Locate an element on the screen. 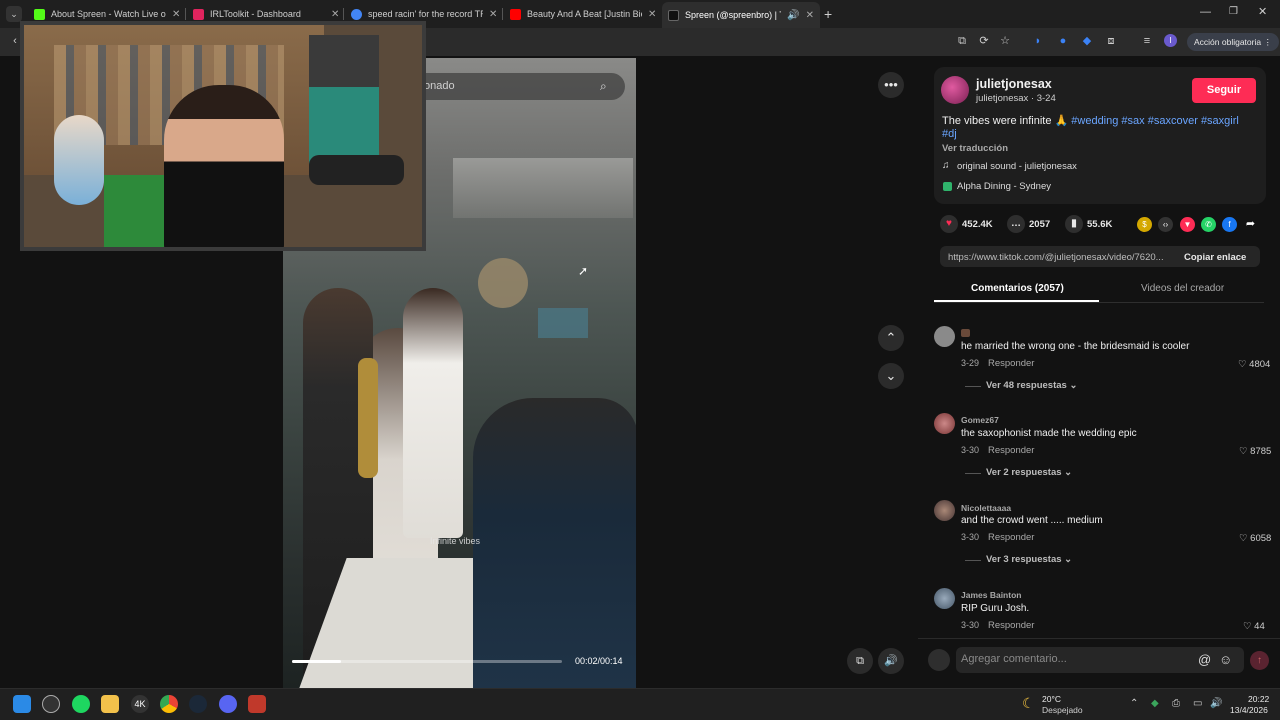 The width and height of the screenshot is (1280, 720). tab-comments: Comentarios (2057) is located at coordinates (1017, 288).